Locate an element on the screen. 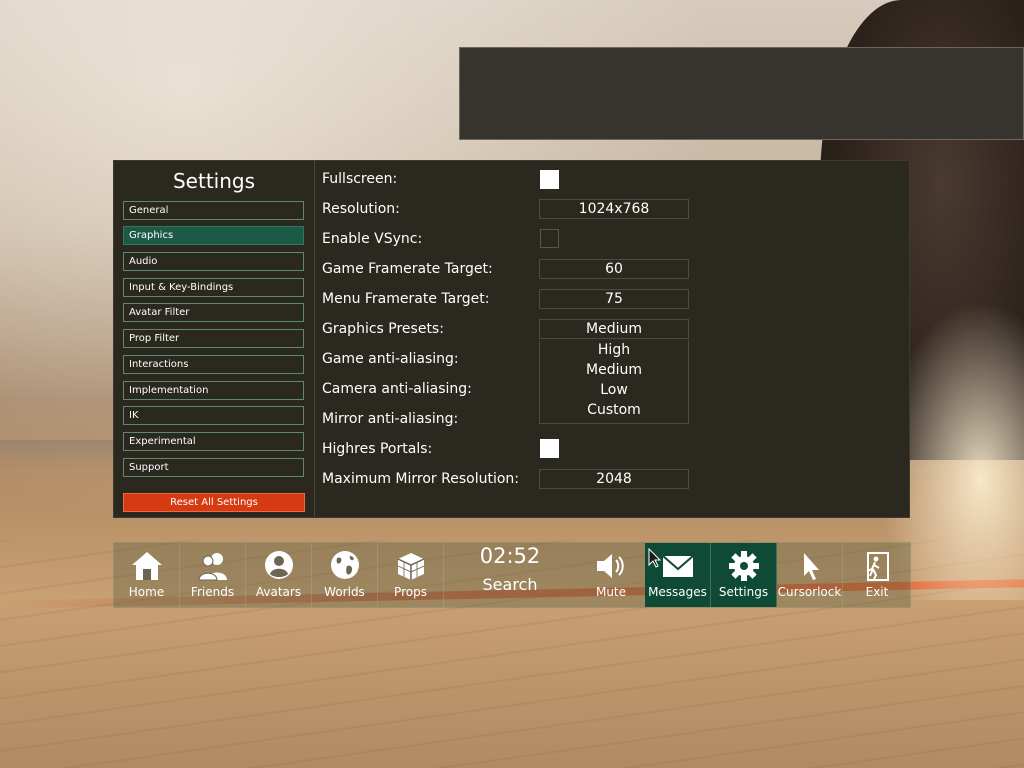 This screenshot has height=768, width=1024. resolution-label: Resolution: is located at coordinates (361, 209).